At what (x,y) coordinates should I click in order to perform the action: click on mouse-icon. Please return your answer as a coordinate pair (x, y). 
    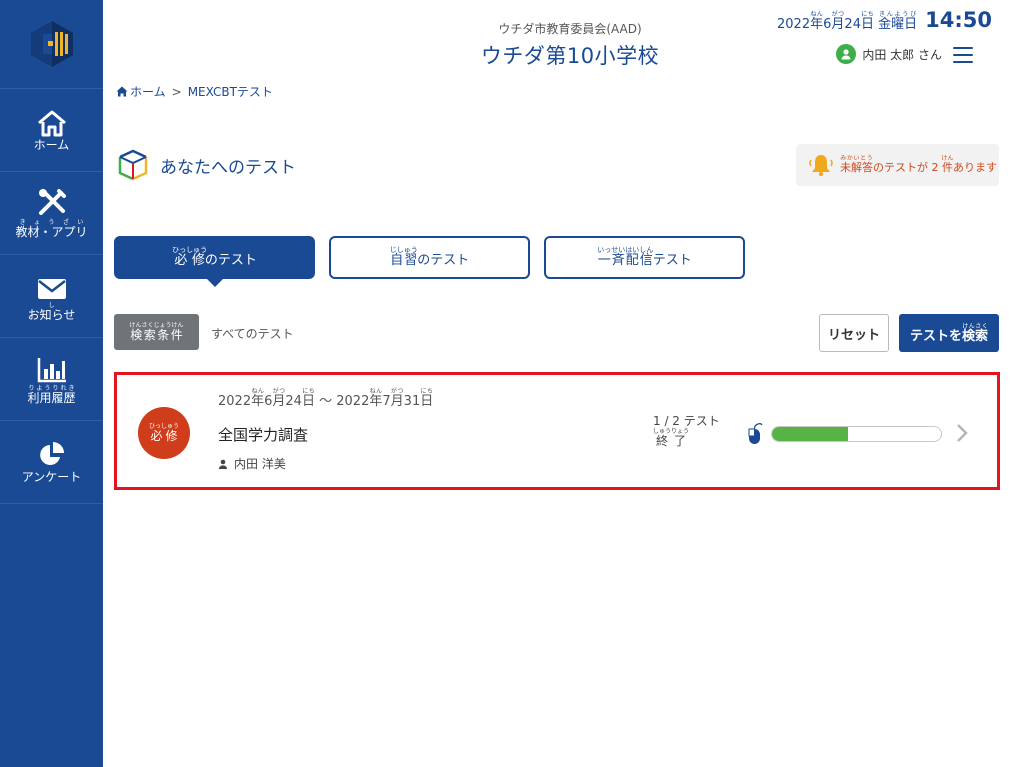
    Looking at the image, I should click on (755, 433).